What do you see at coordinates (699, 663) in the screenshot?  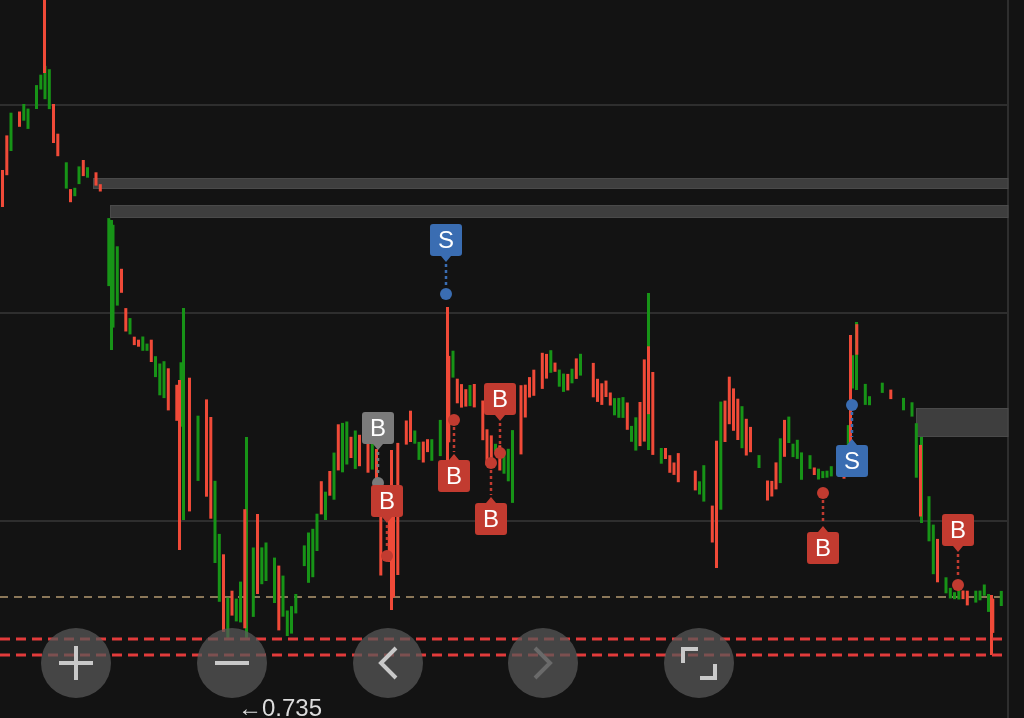 I see `fullscreen-icon` at bounding box center [699, 663].